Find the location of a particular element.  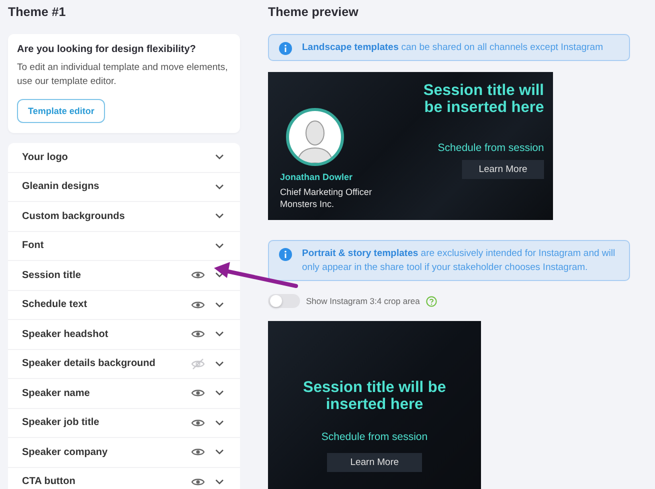

accordion-row: Speaker details background is located at coordinates (124, 364).